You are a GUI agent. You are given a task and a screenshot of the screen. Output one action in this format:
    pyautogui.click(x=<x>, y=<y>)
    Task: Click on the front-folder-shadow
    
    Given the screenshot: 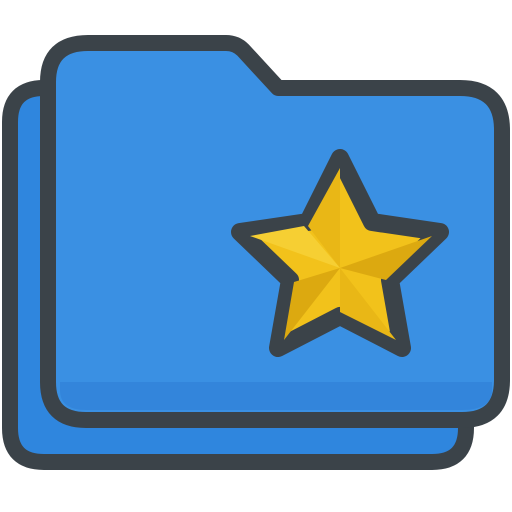 What is the action you would take?
    pyautogui.click(x=276, y=396)
    